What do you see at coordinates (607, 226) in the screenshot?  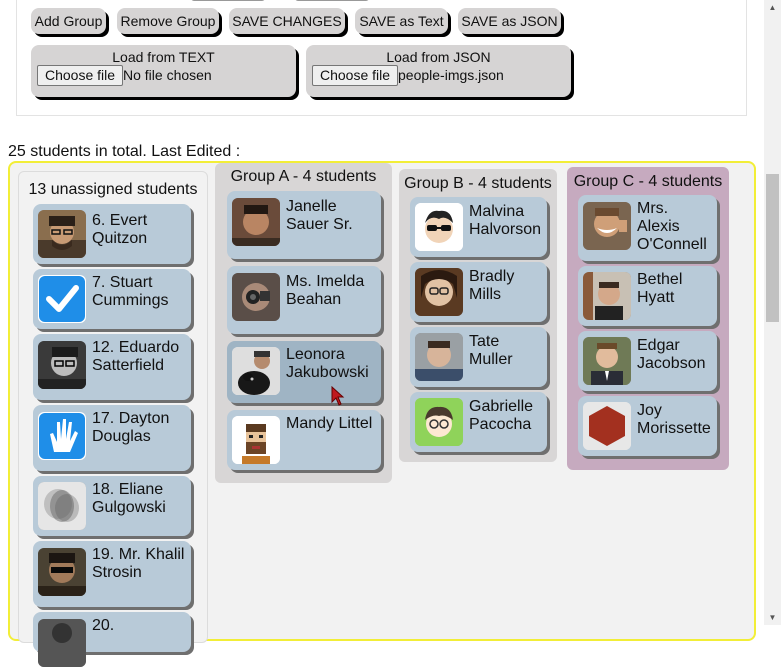 I see `avatar-photo-man-laughing-icon` at bounding box center [607, 226].